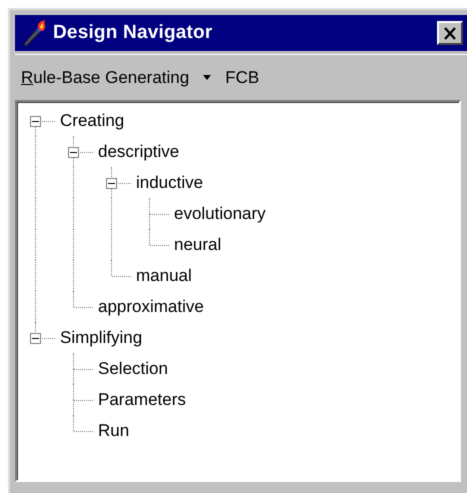 The width and height of the screenshot is (467, 493). What do you see at coordinates (116, 77) in the screenshot?
I see `rule-base-dropdown: Rule-Base Generating` at bounding box center [116, 77].